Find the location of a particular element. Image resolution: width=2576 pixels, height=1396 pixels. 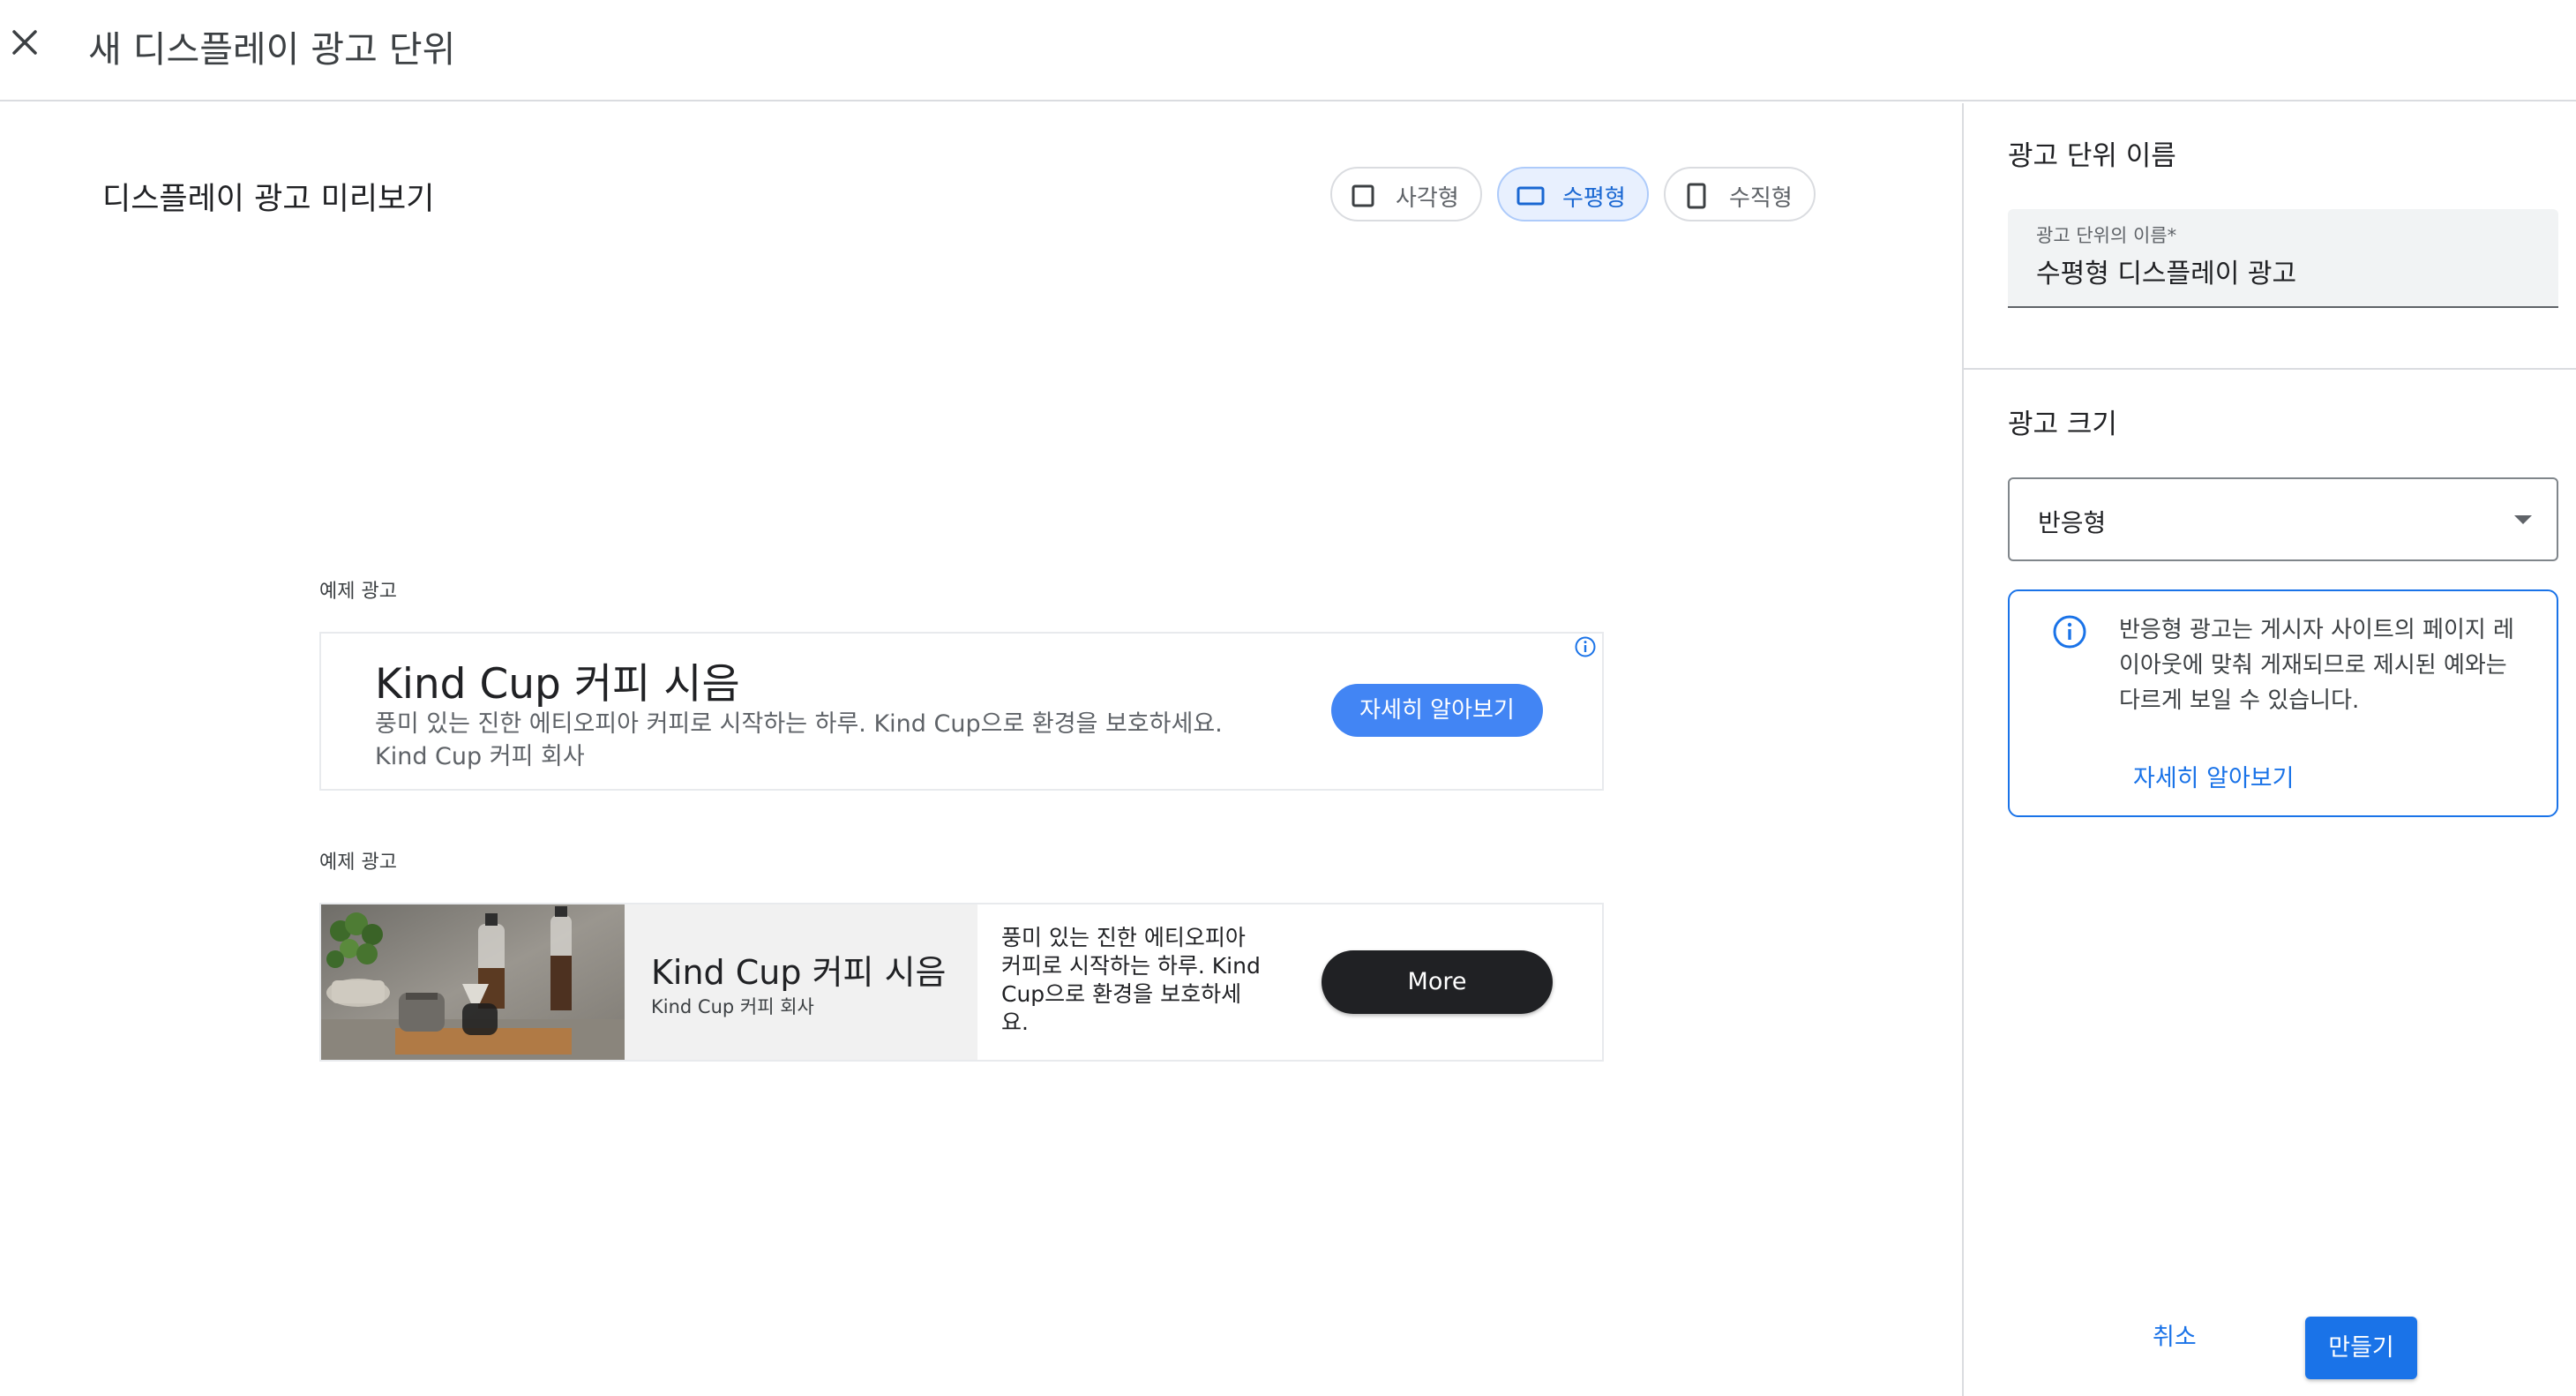

adchoices-info-icon is located at coordinates (1585, 646).